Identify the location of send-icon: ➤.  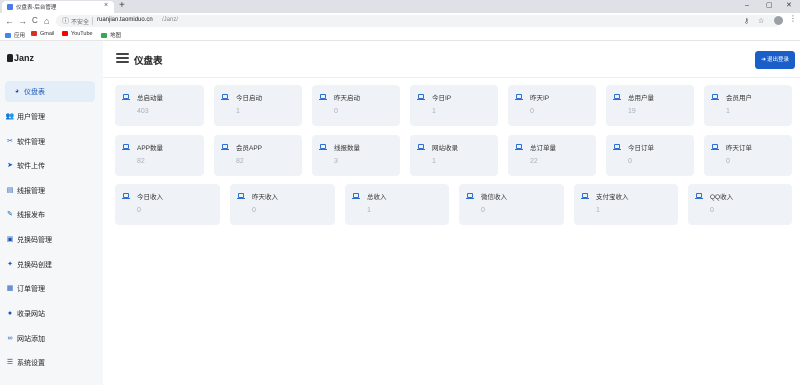
(10, 165).